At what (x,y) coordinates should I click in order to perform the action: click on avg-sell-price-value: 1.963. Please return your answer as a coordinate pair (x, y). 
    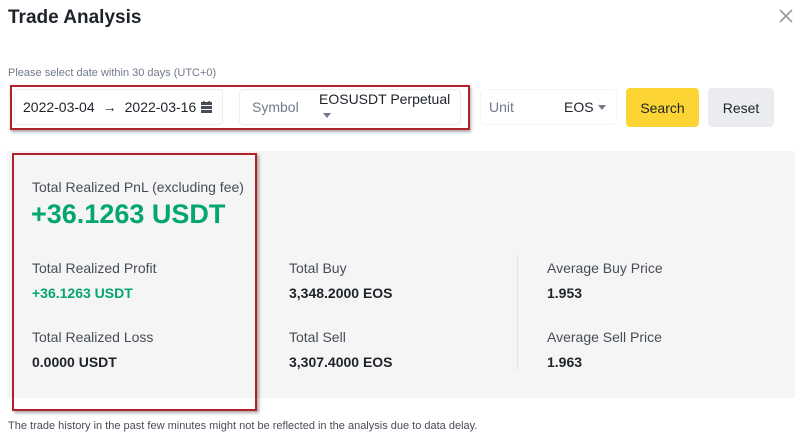
    Looking at the image, I should click on (565, 362).